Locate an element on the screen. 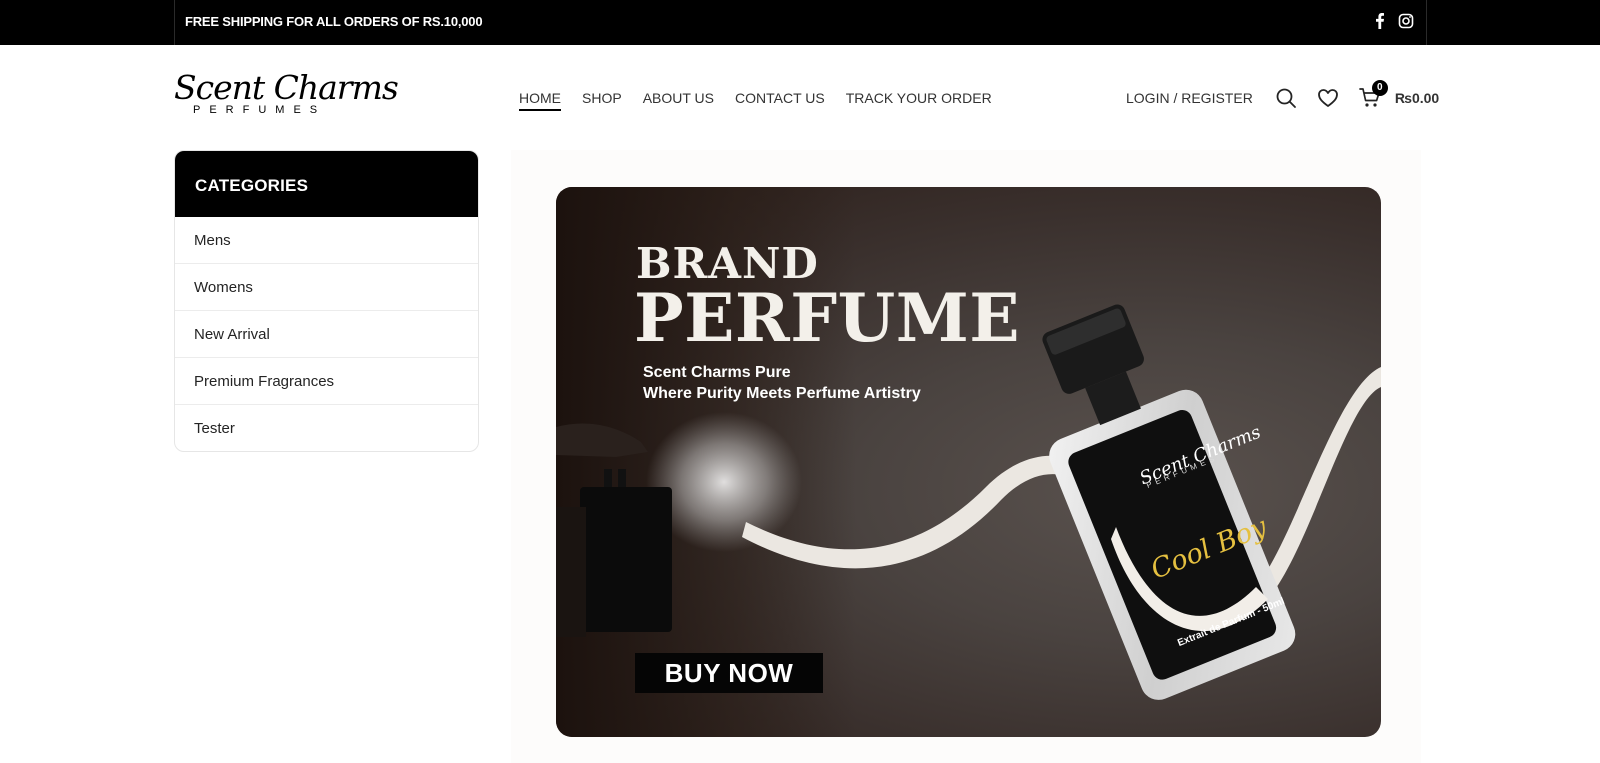 The width and height of the screenshot is (1600, 763). facebook-icon is located at coordinates (1380, 21).